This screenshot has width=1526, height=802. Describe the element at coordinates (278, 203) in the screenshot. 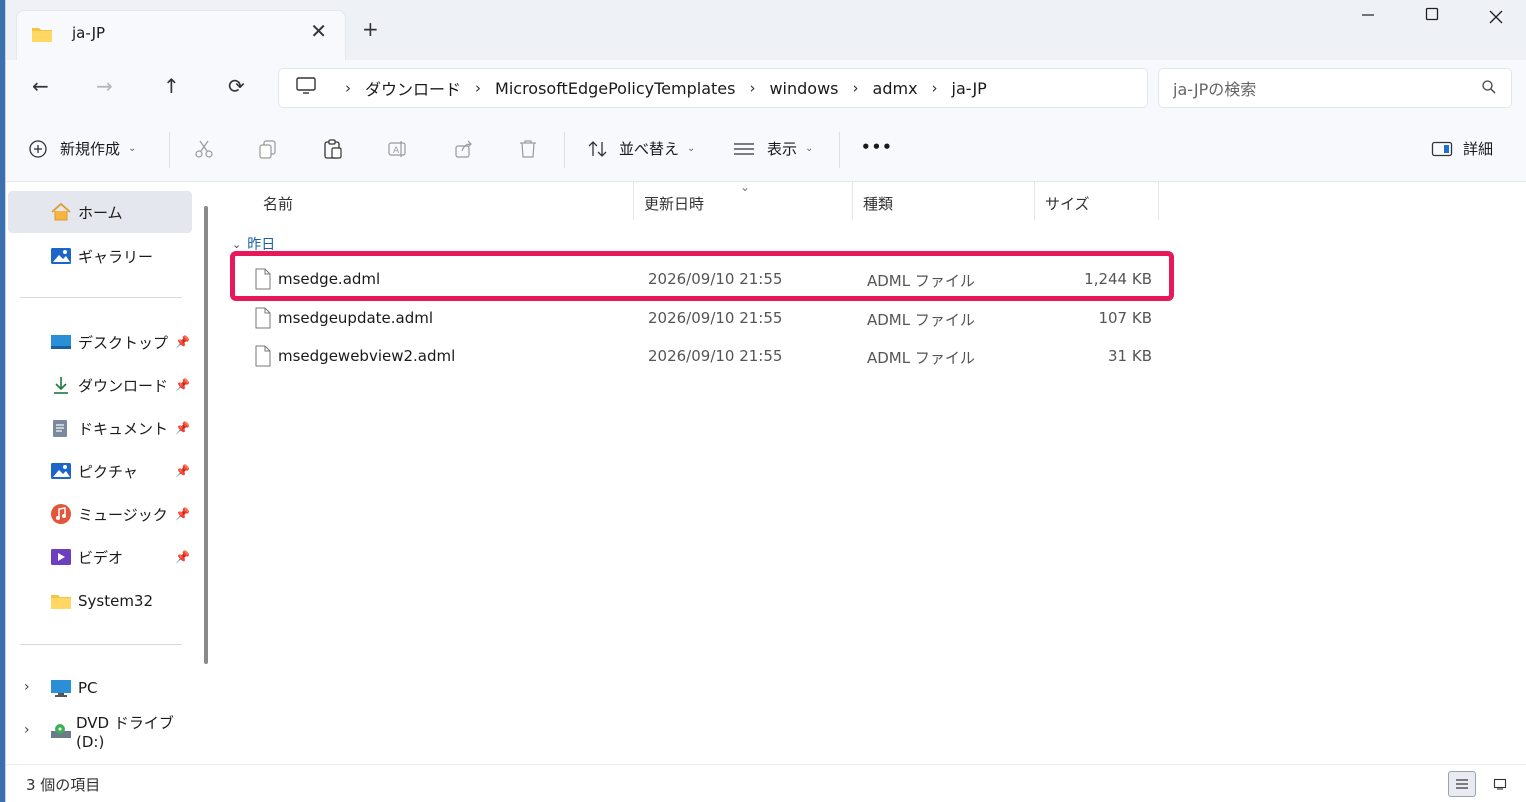

I see `column-header-name: 名前` at that location.